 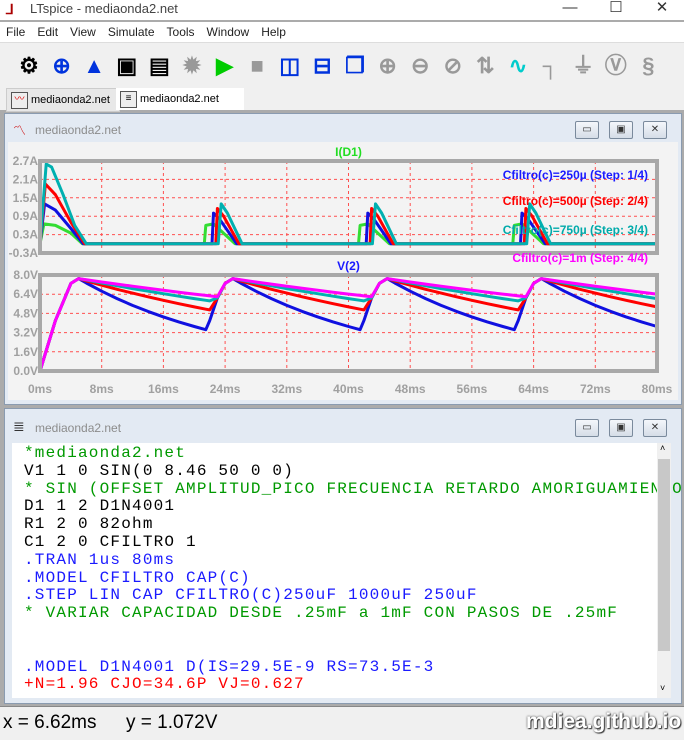 I want to click on tab-netlist: ≡ mediaonda2.net, so click(x=180, y=99).